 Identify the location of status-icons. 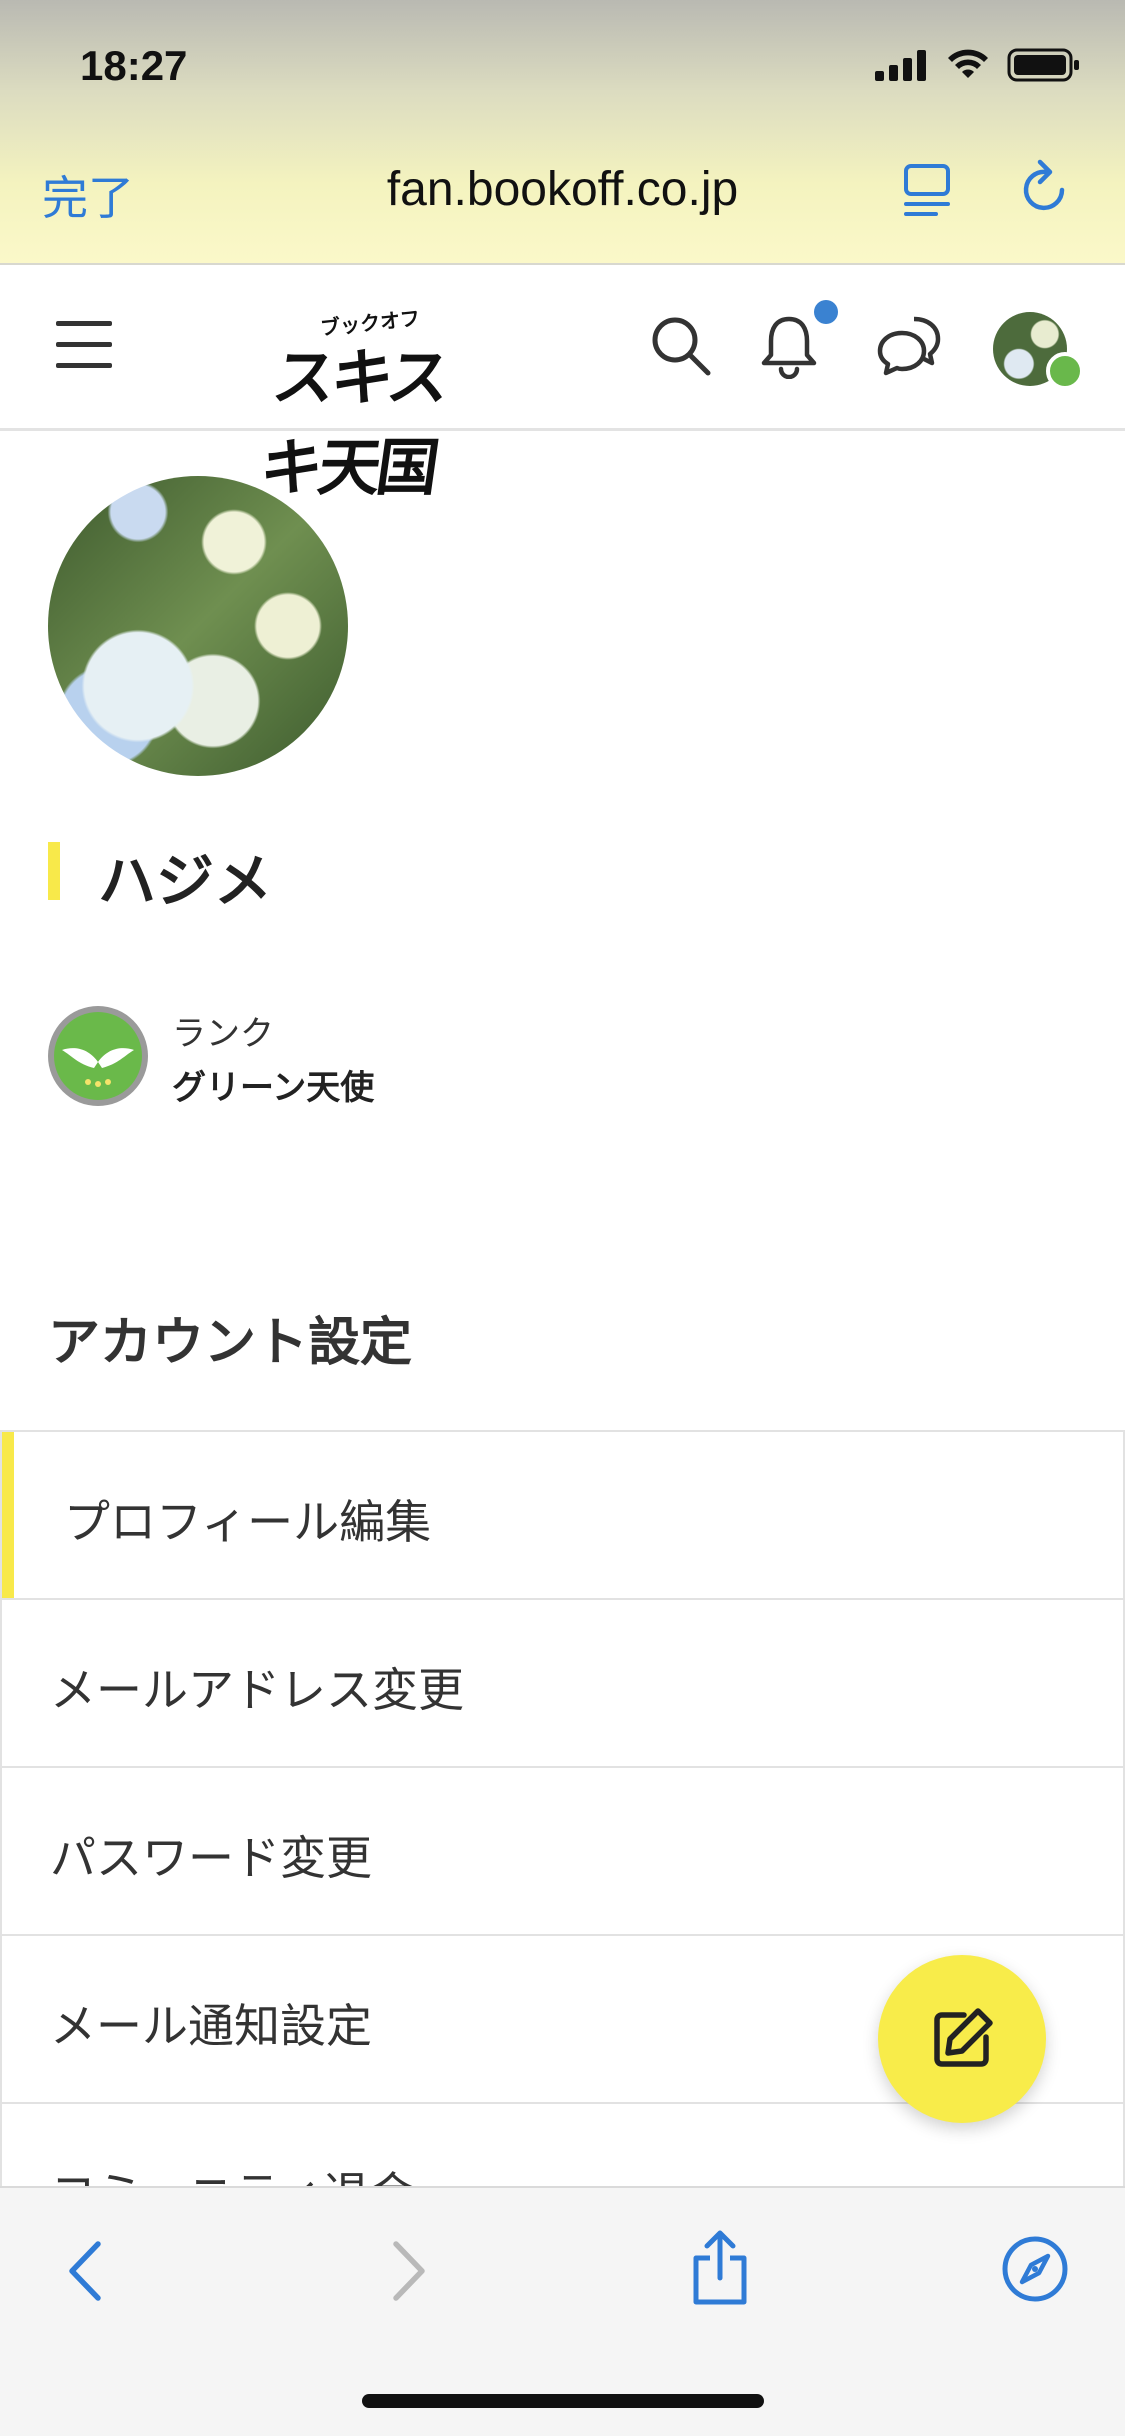
(978, 65).